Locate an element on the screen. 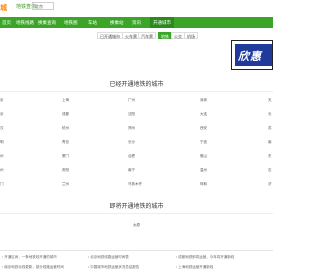  side-advertisement: 欣惠 is located at coordinates (252, 55).